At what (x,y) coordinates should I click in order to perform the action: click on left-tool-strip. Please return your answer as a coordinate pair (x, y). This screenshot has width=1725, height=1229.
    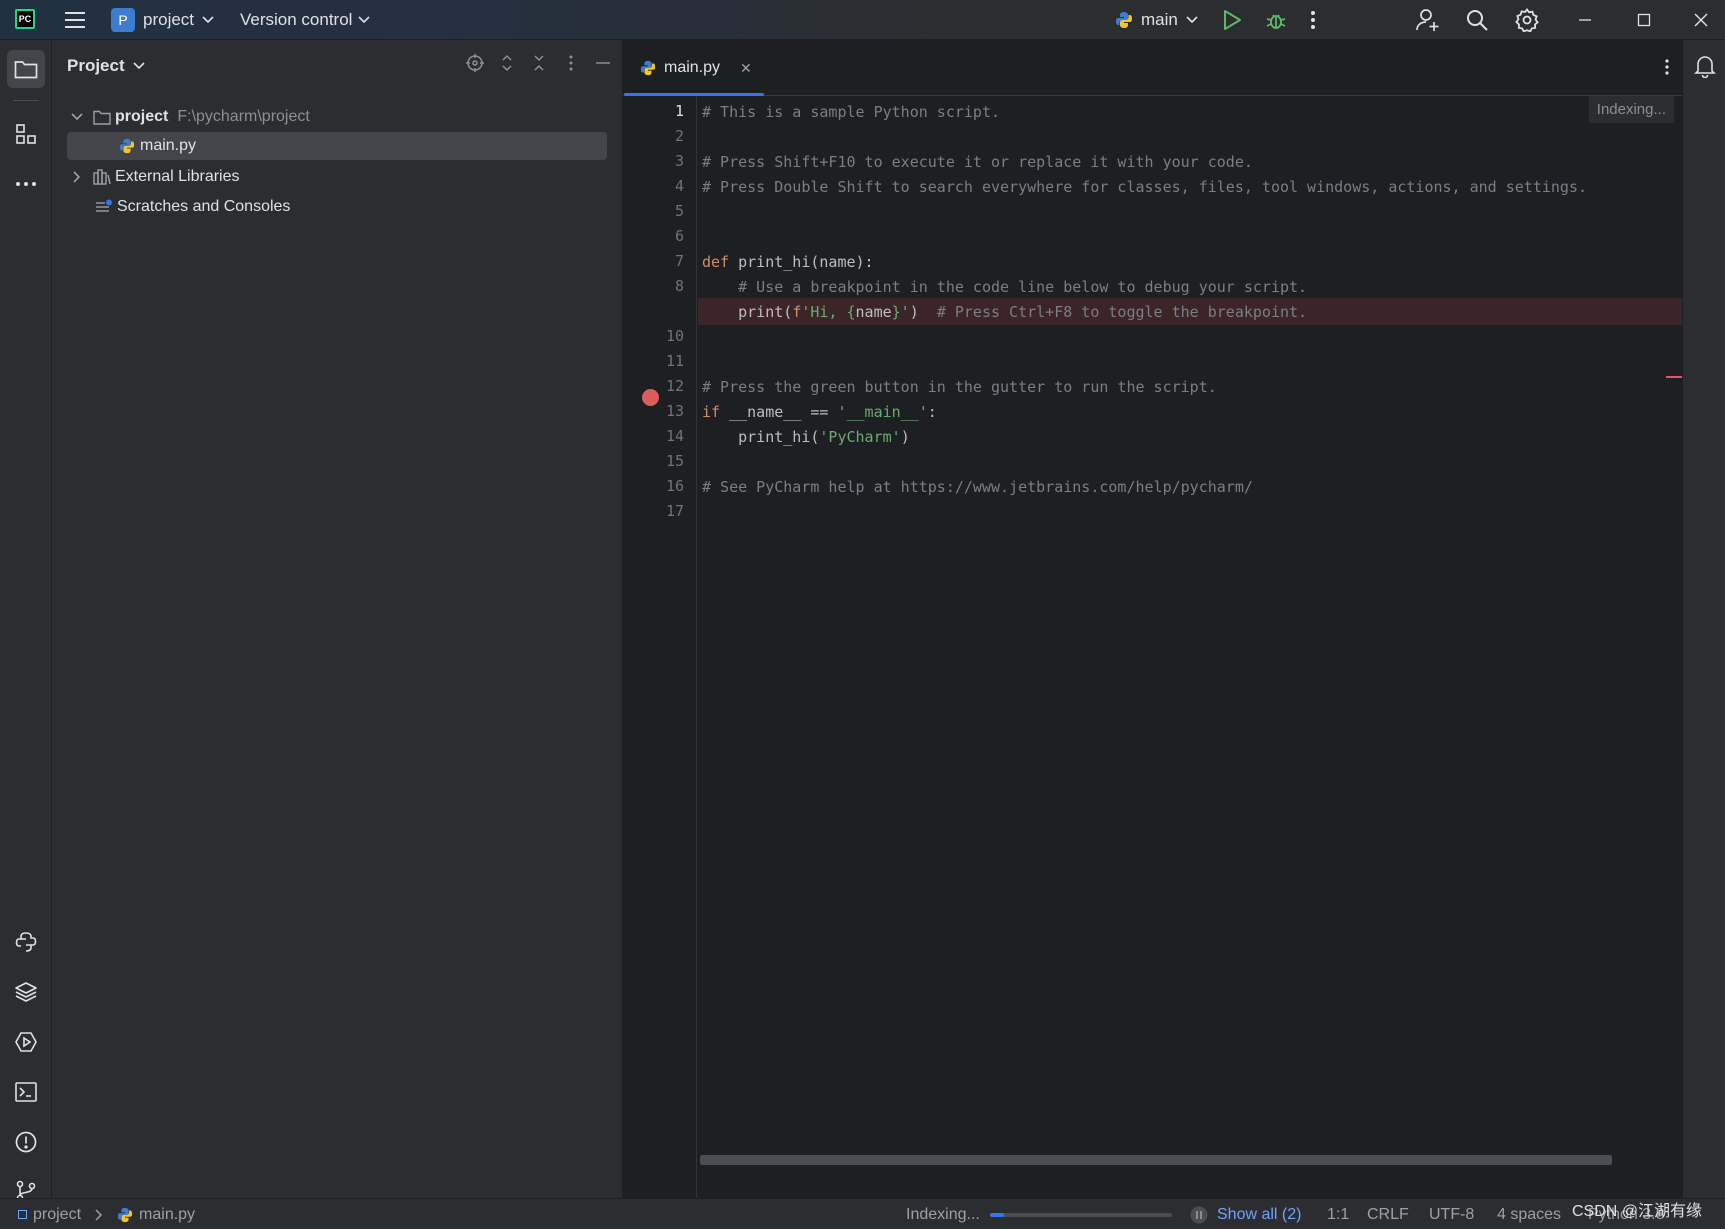
    Looking at the image, I should click on (26, 621).